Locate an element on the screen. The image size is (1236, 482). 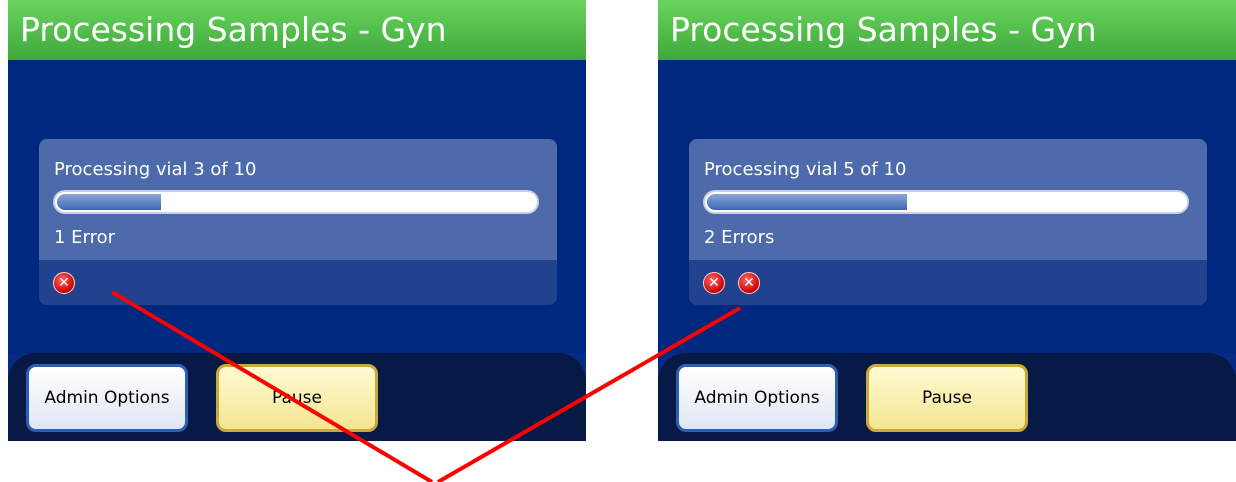
status-panel-top: Processing vial 3 of 10 1 Error is located at coordinates (298, 199).